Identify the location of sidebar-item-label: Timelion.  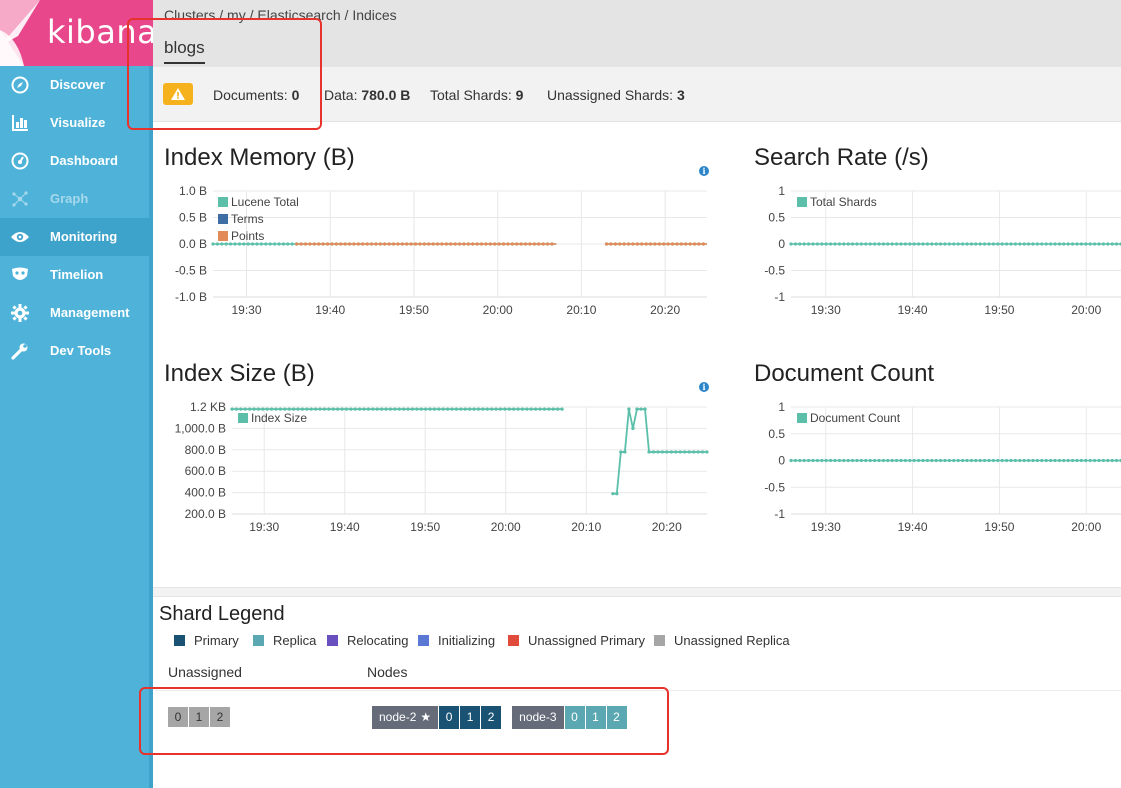
(77, 274).